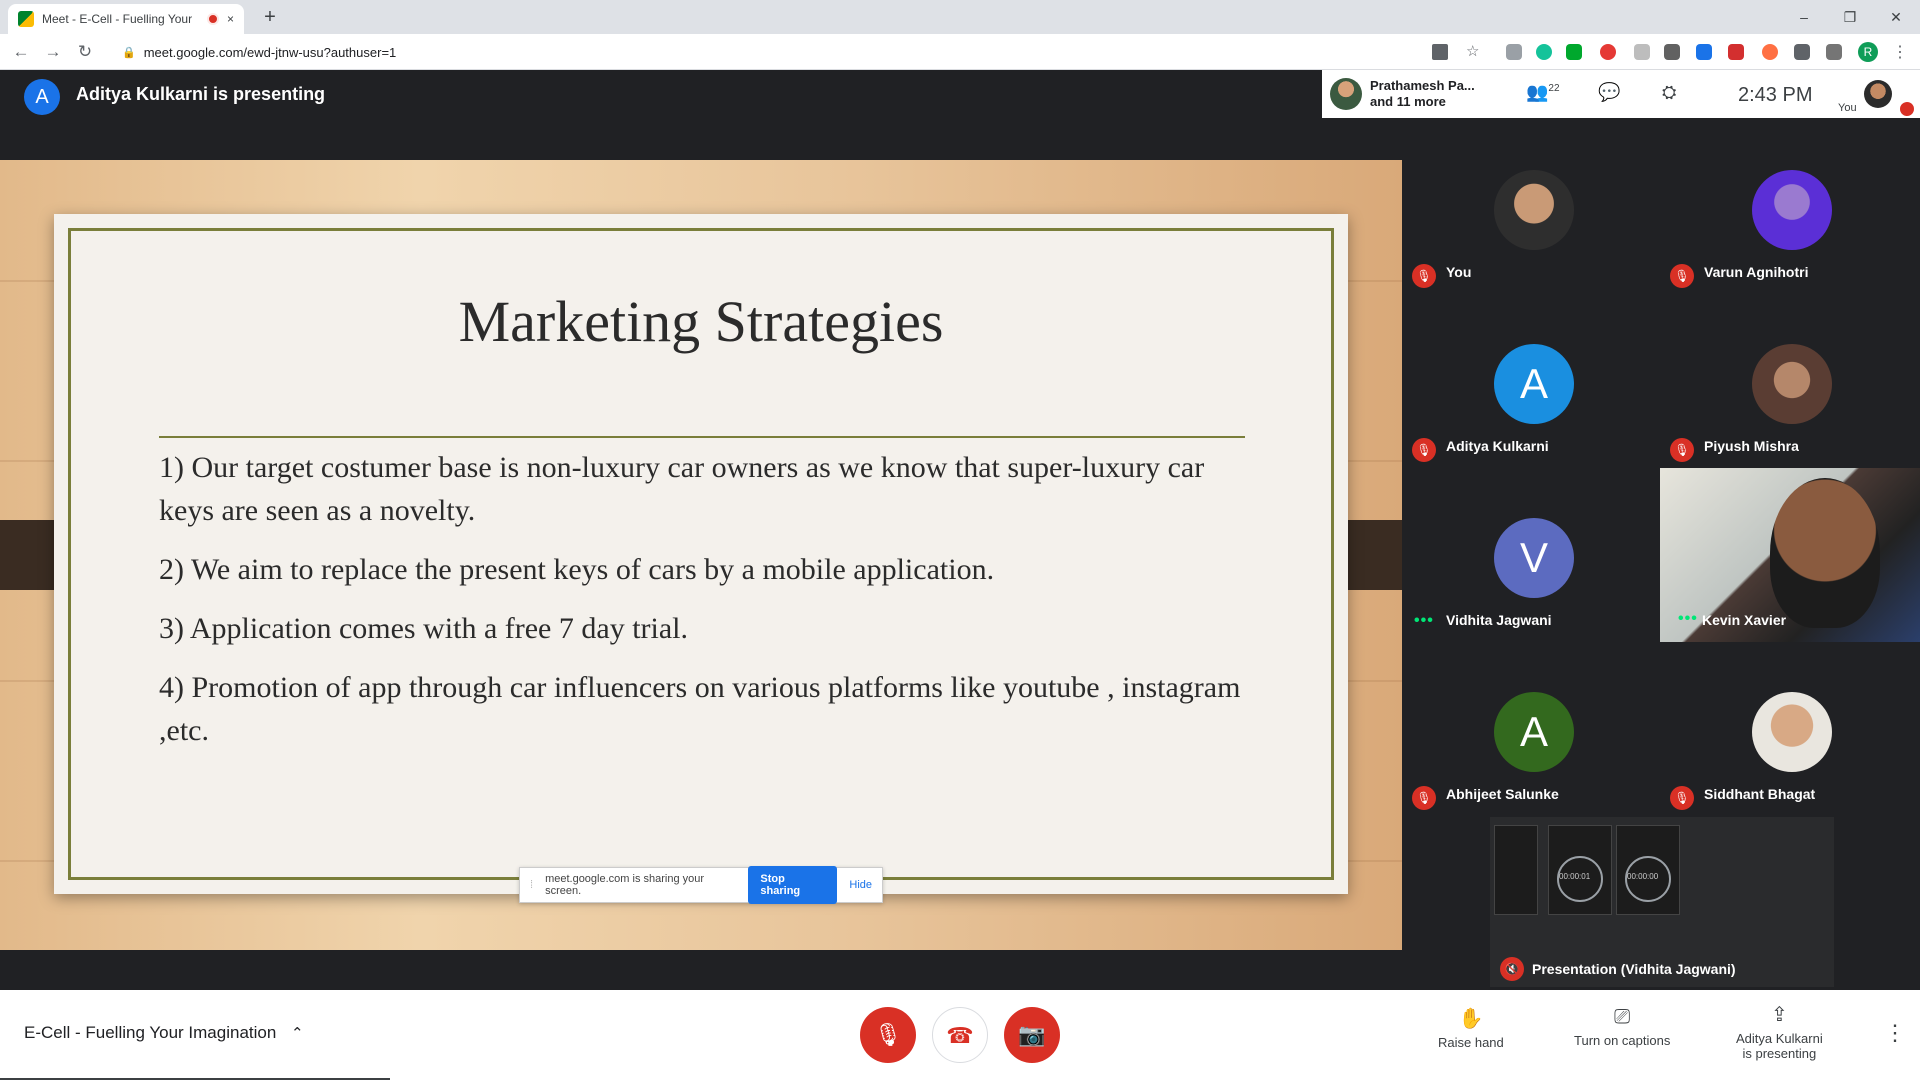 This screenshot has height=1080, width=1920. Describe the element at coordinates (1834, 52) in the screenshot. I see `reading-list-icon` at that location.